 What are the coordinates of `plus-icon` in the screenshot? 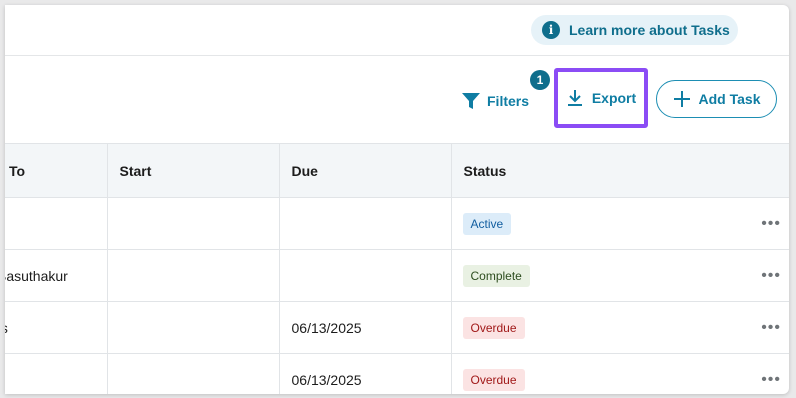 It's located at (681, 99).